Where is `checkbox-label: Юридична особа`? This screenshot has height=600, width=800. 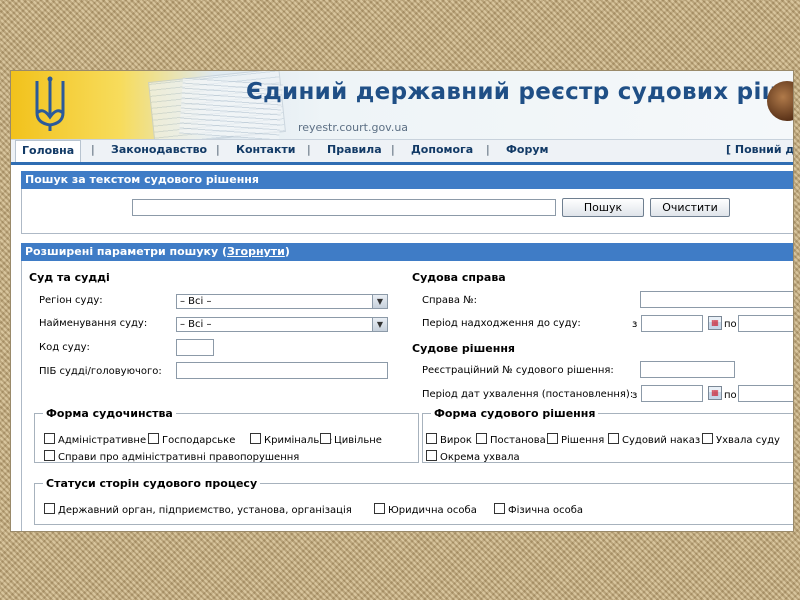
checkbox-label: Юридична особа is located at coordinates (432, 510).